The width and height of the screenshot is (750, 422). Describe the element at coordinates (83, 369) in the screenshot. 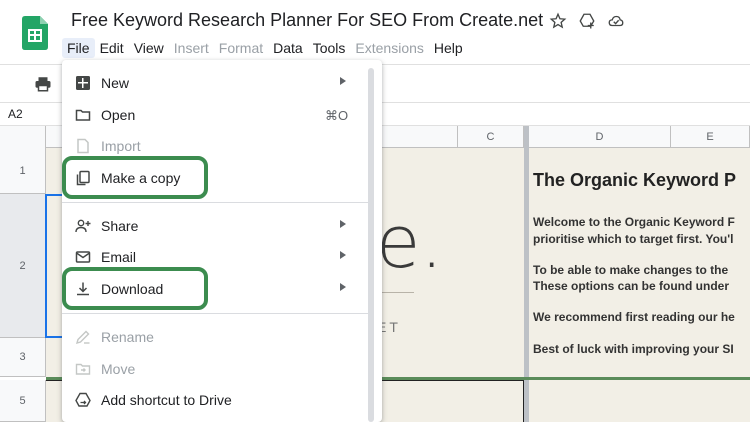

I see `move-icon` at that location.